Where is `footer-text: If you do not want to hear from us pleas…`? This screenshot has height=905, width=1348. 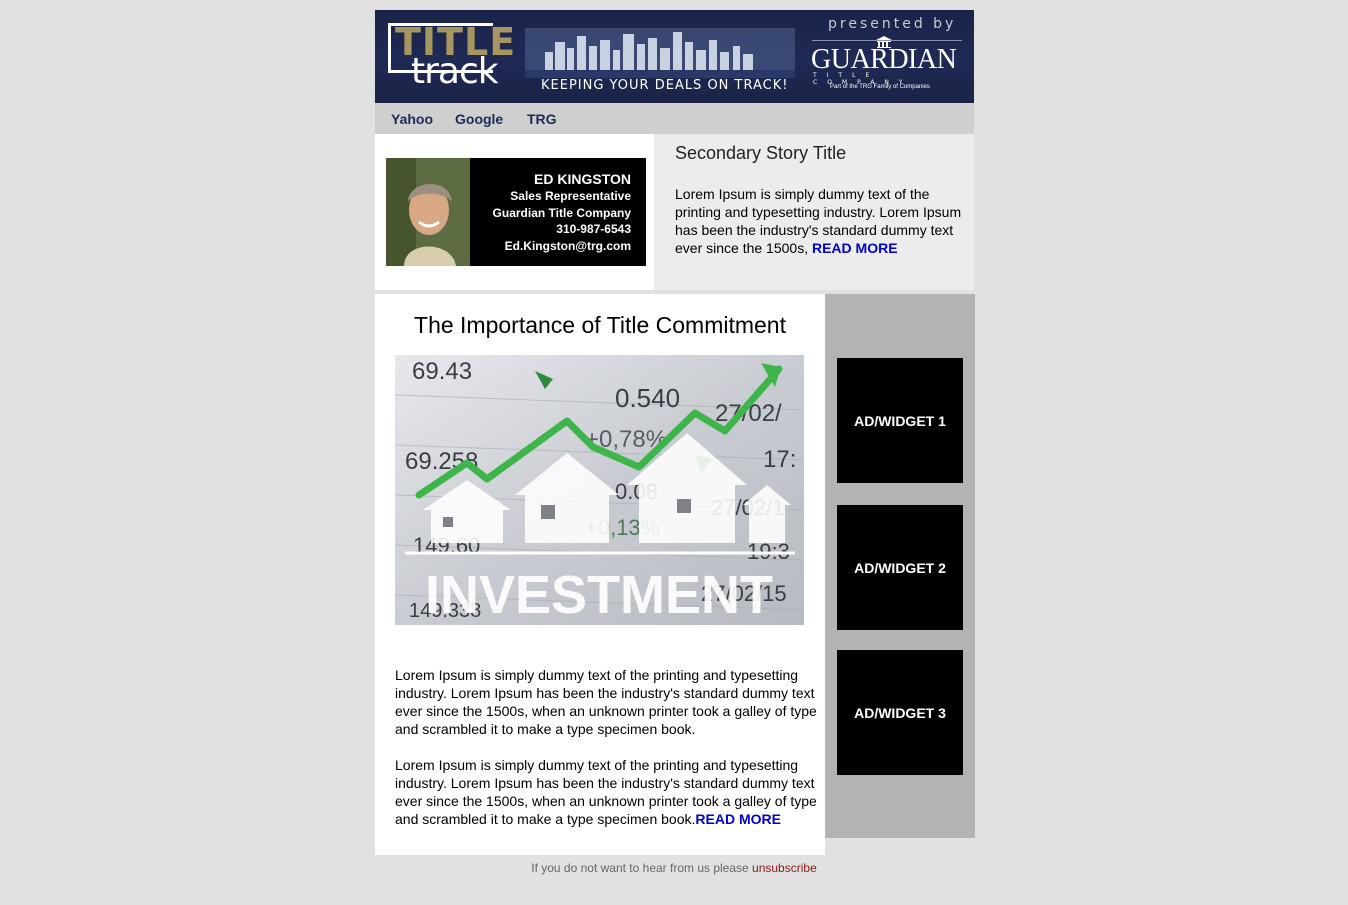
footer-text: If you do not want to hear from us pleas… is located at coordinates (642, 868).